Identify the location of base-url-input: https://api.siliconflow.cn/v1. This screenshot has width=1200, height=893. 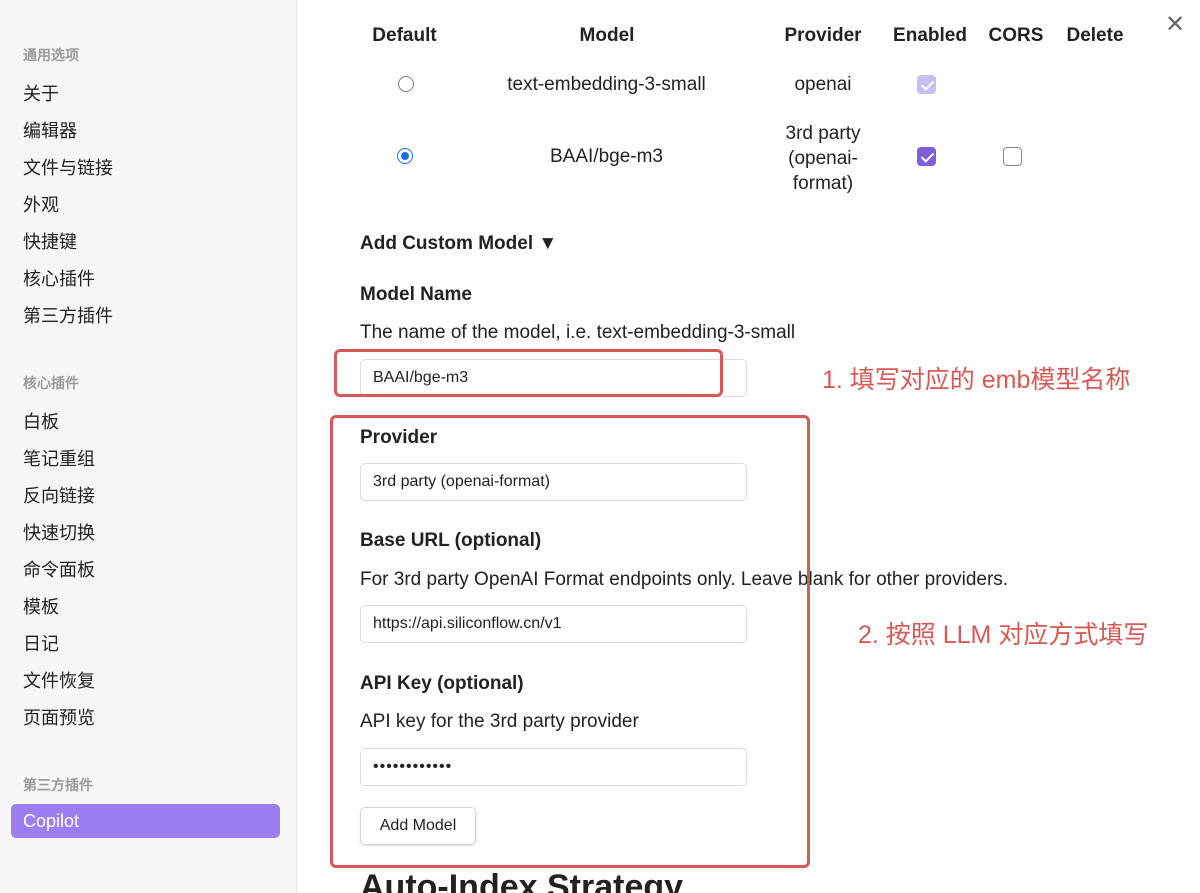
(553, 624).